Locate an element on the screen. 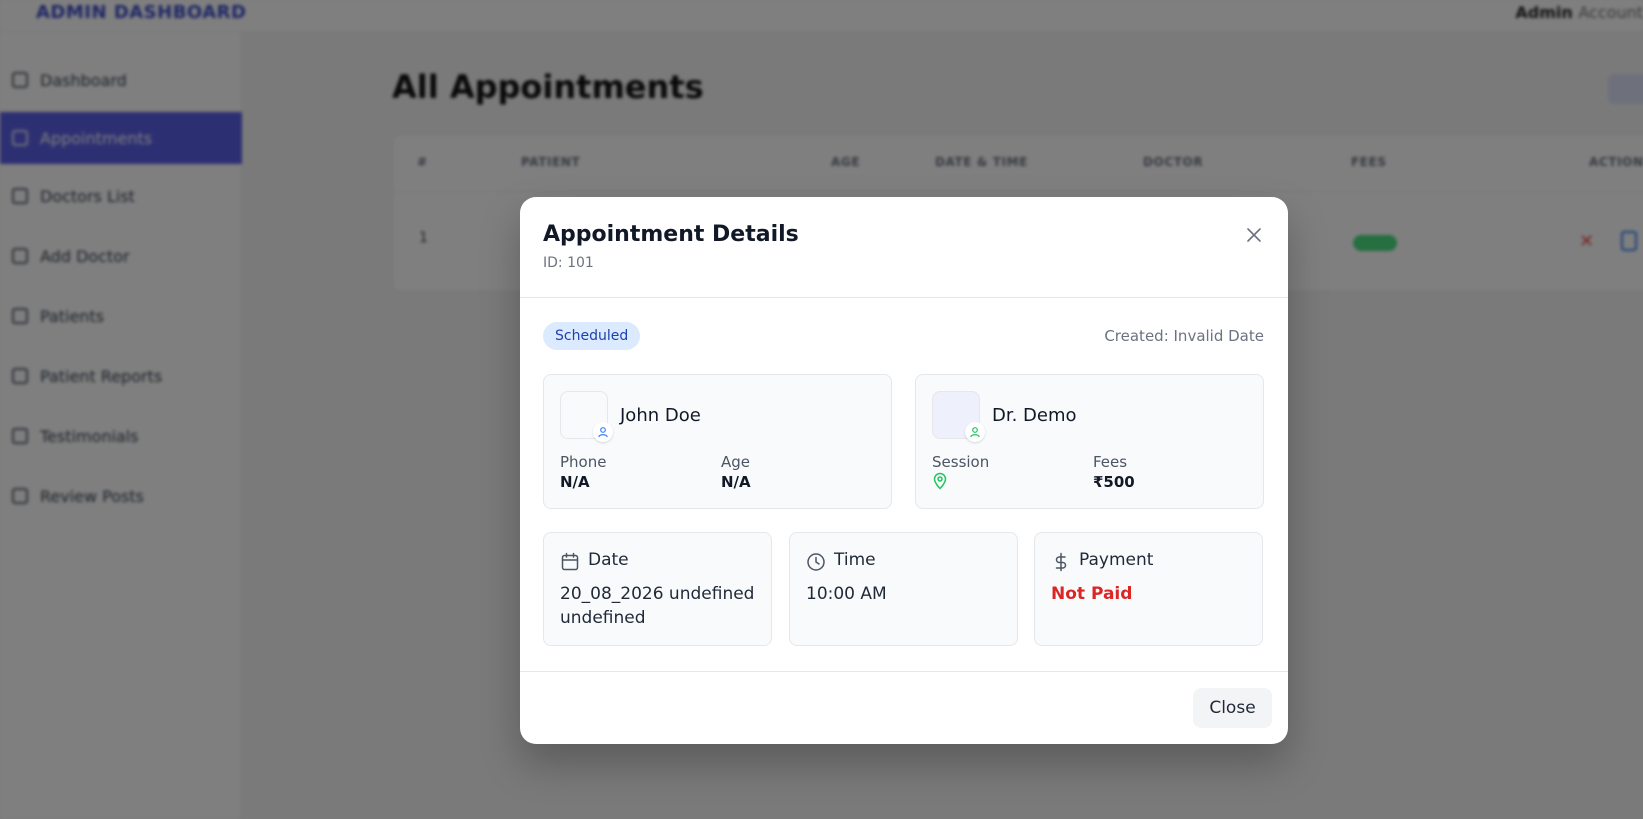  date-value: 20_08_2026 undefined undefined is located at coordinates (657, 606).